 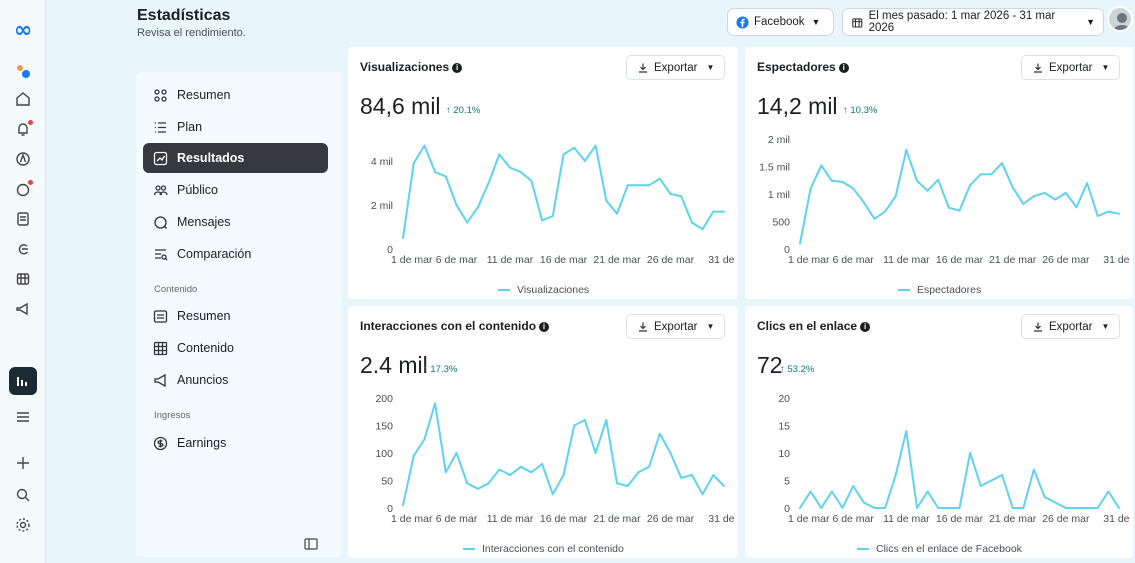 What do you see at coordinates (235, 380) in the screenshot?
I see `menu-item-anuncios: Anuncios` at bounding box center [235, 380].